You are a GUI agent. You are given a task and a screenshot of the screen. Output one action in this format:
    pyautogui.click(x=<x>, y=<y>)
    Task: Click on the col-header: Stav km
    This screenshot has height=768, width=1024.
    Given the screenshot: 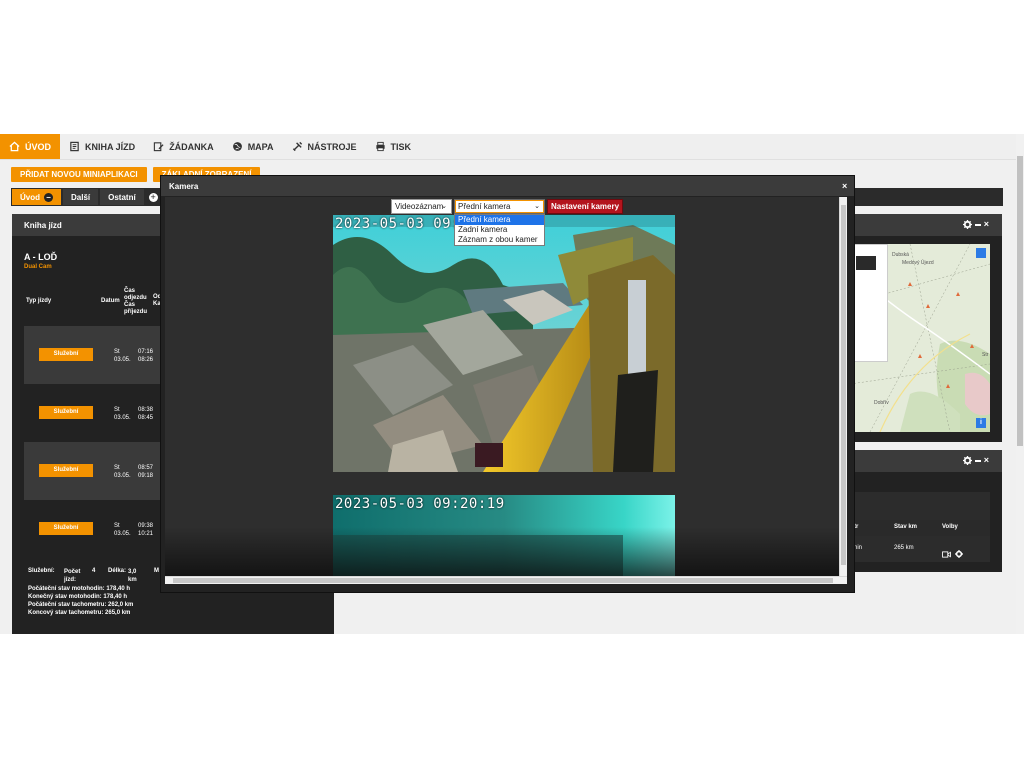 What is the action you would take?
    pyautogui.click(x=906, y=527)
    